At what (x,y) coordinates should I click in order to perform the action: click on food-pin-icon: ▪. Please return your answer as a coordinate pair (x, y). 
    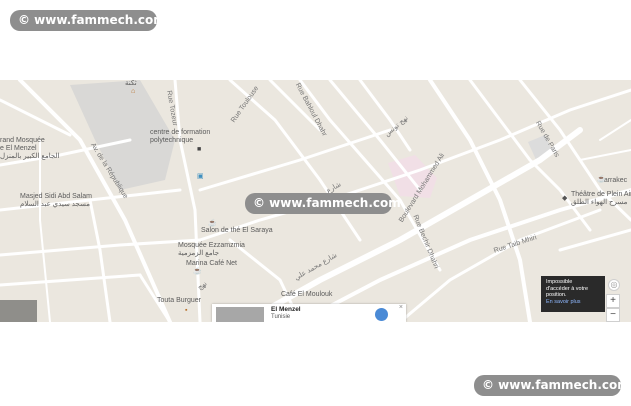
    Looking at the image, I should click on (186, 310).